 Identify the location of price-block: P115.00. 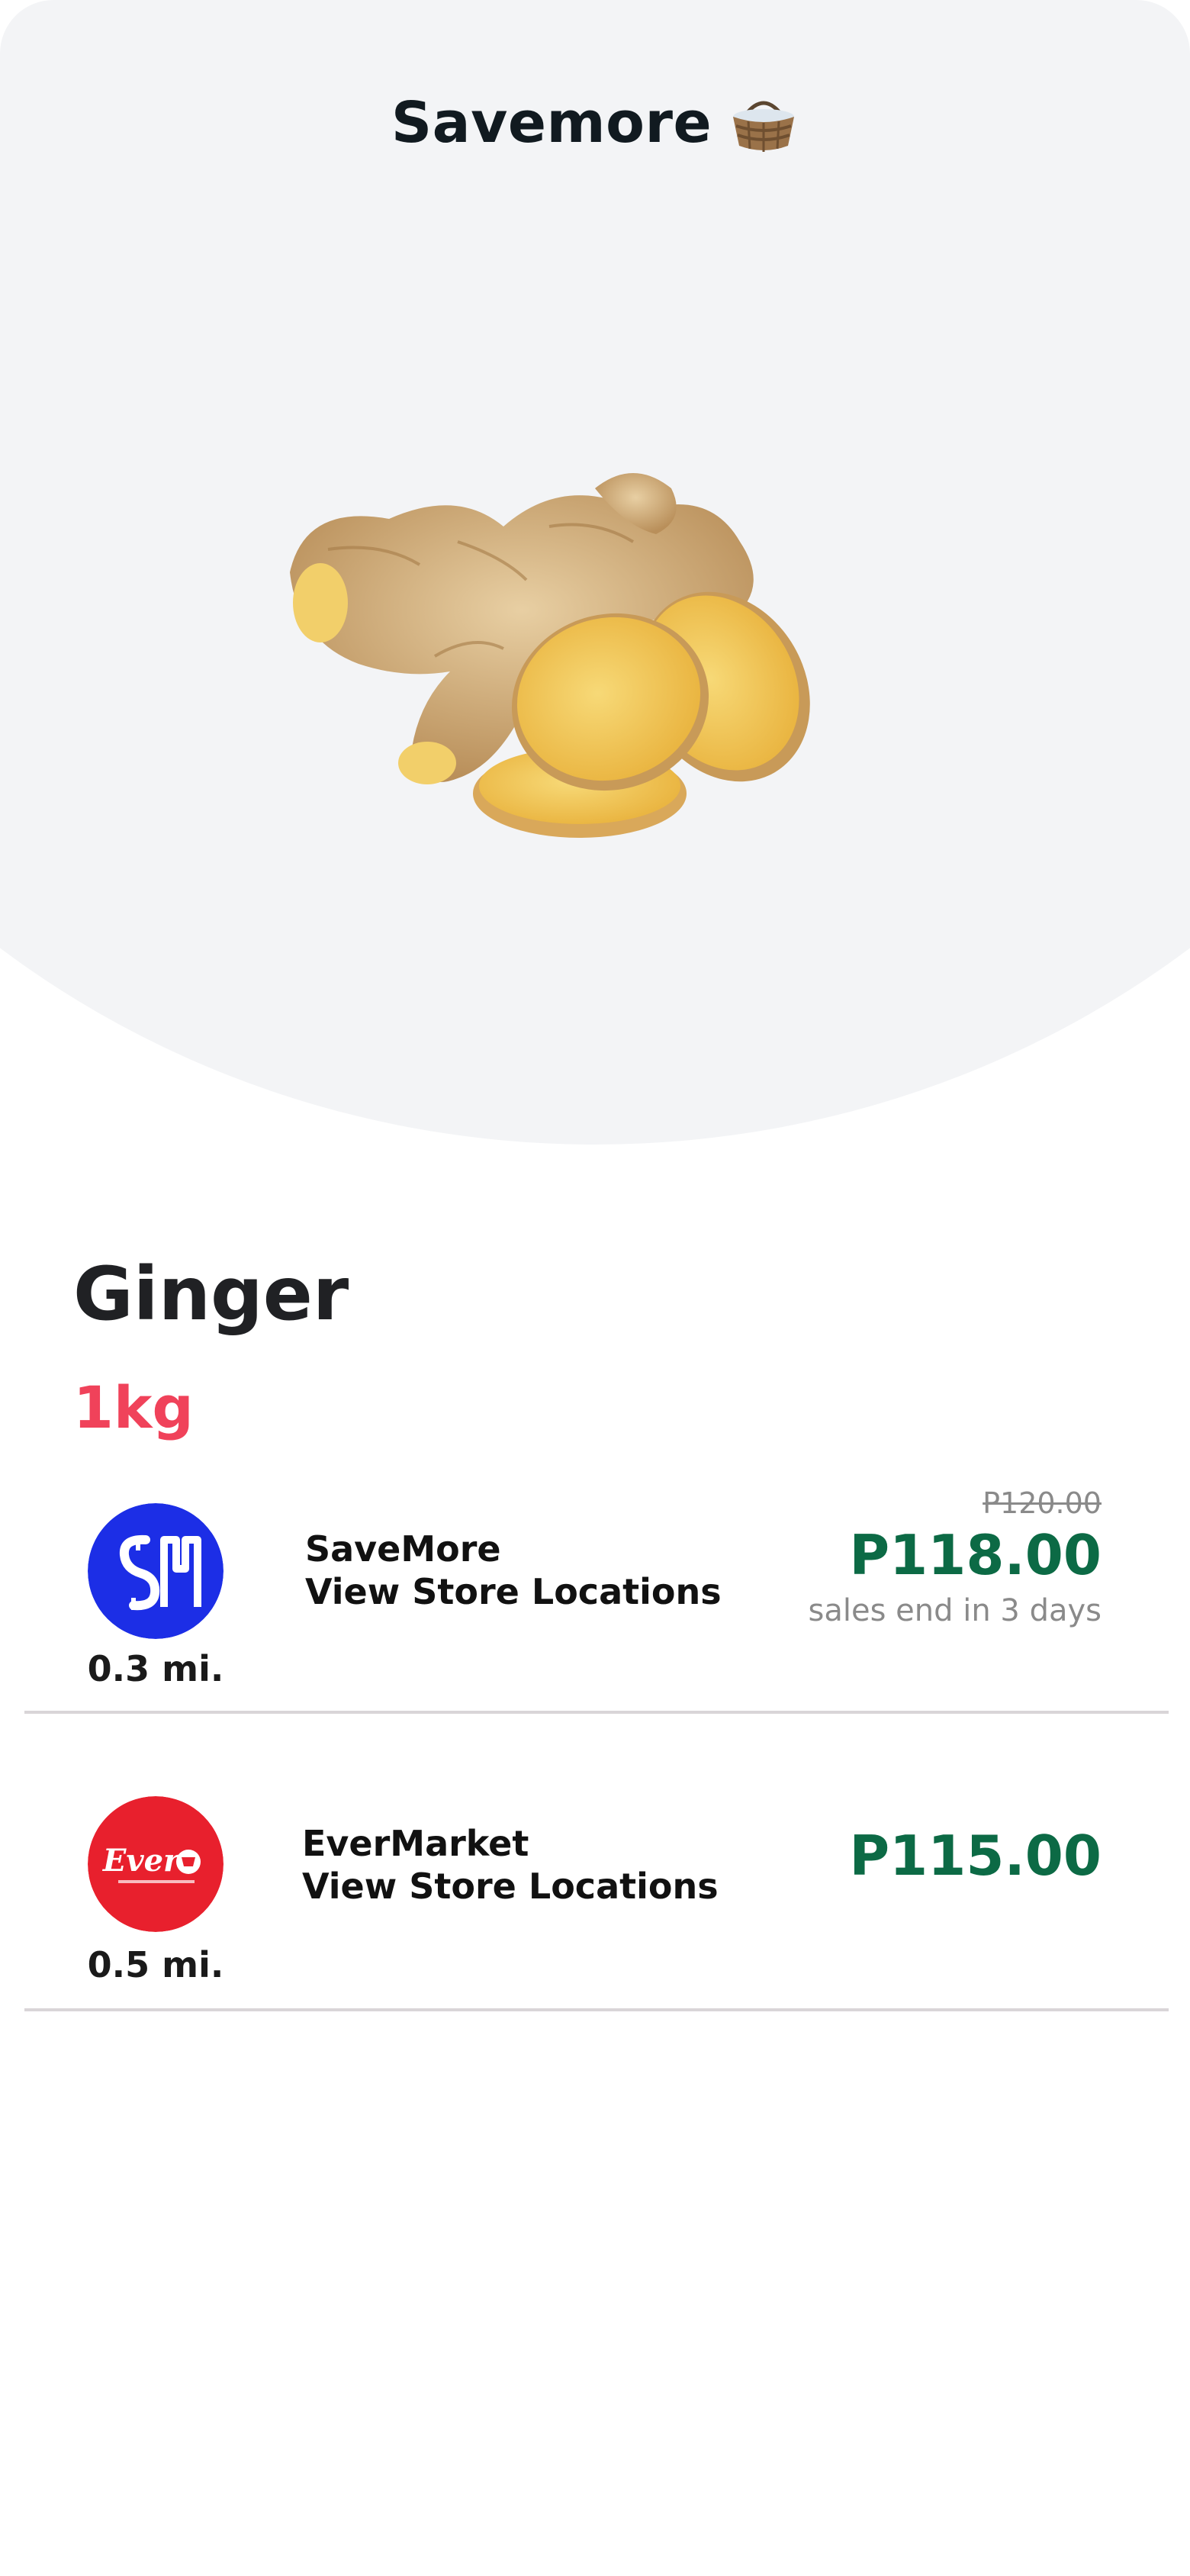
(975, 1855).